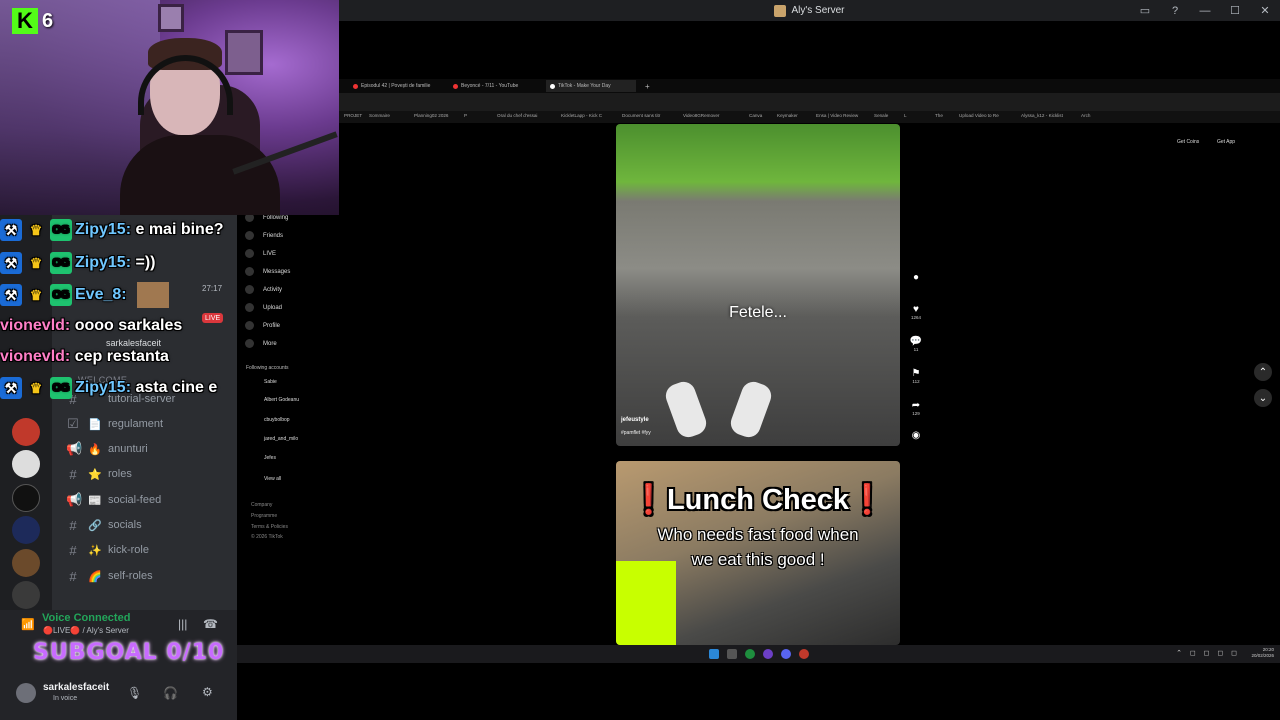 The height and width of the screenshot is (720, 1280). What do you see at coordinates (494, 86) in the screenshot?
I see `browser-tab: Beyoncé - 7/11 - YouTube` at bounding box center [494, 86].